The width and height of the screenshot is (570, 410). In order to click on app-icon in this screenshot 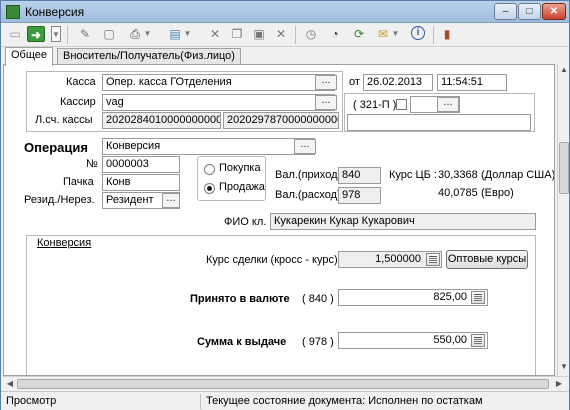, I will do `click(13, 12)`.